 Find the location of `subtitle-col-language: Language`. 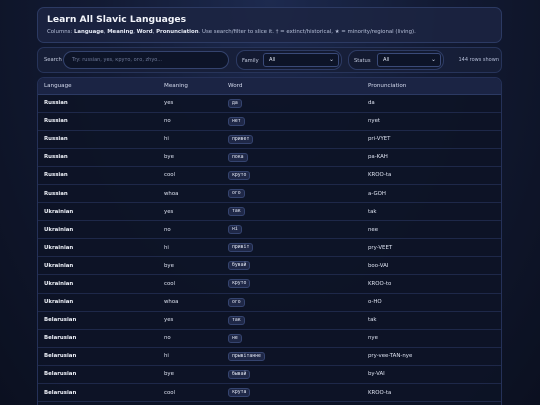

subtitle-col-language: Language is located at coordinates (88, 32).